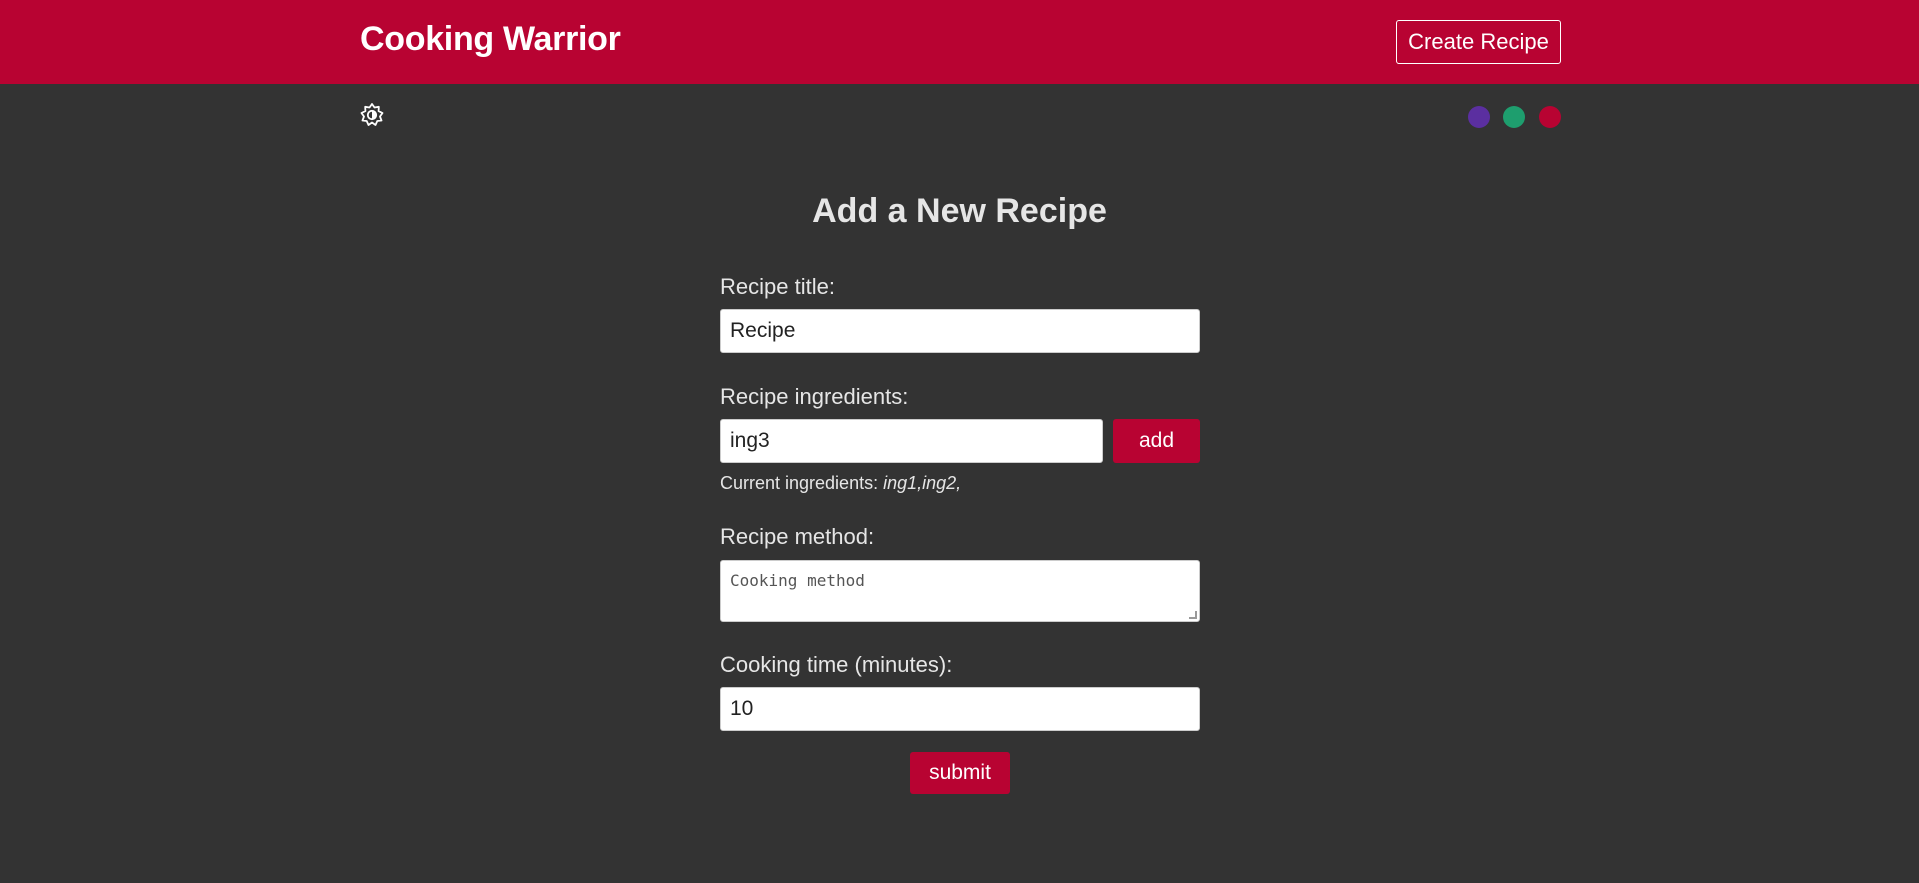  Describe the element at coordinates (960, 331) in the screenshot. I see `recipe-title-input: Recipe` at that location.